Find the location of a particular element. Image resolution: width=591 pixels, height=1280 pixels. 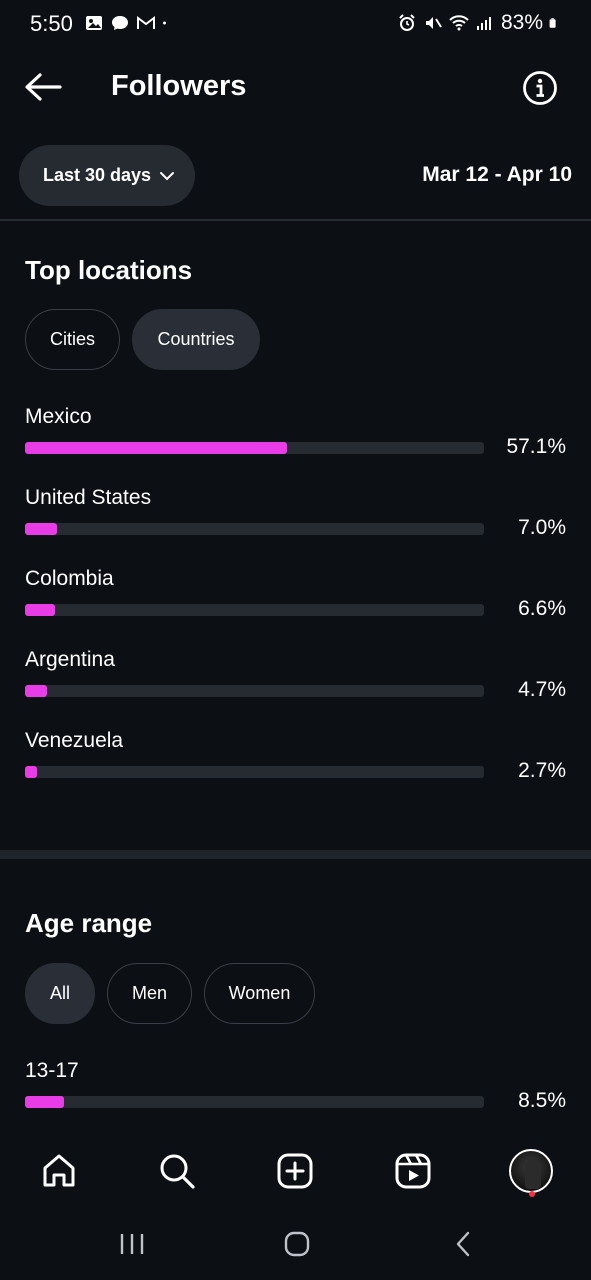

battery-percent: 83% is located at coordinates (521, 22).